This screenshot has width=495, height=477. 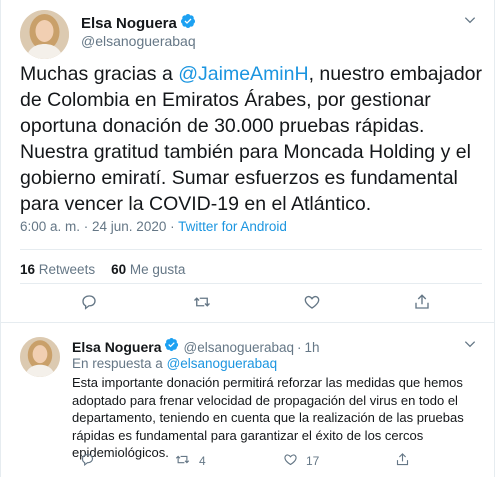 I want to click on tweet-text-start: Muchas gracias a, so click(x=99, y=74).